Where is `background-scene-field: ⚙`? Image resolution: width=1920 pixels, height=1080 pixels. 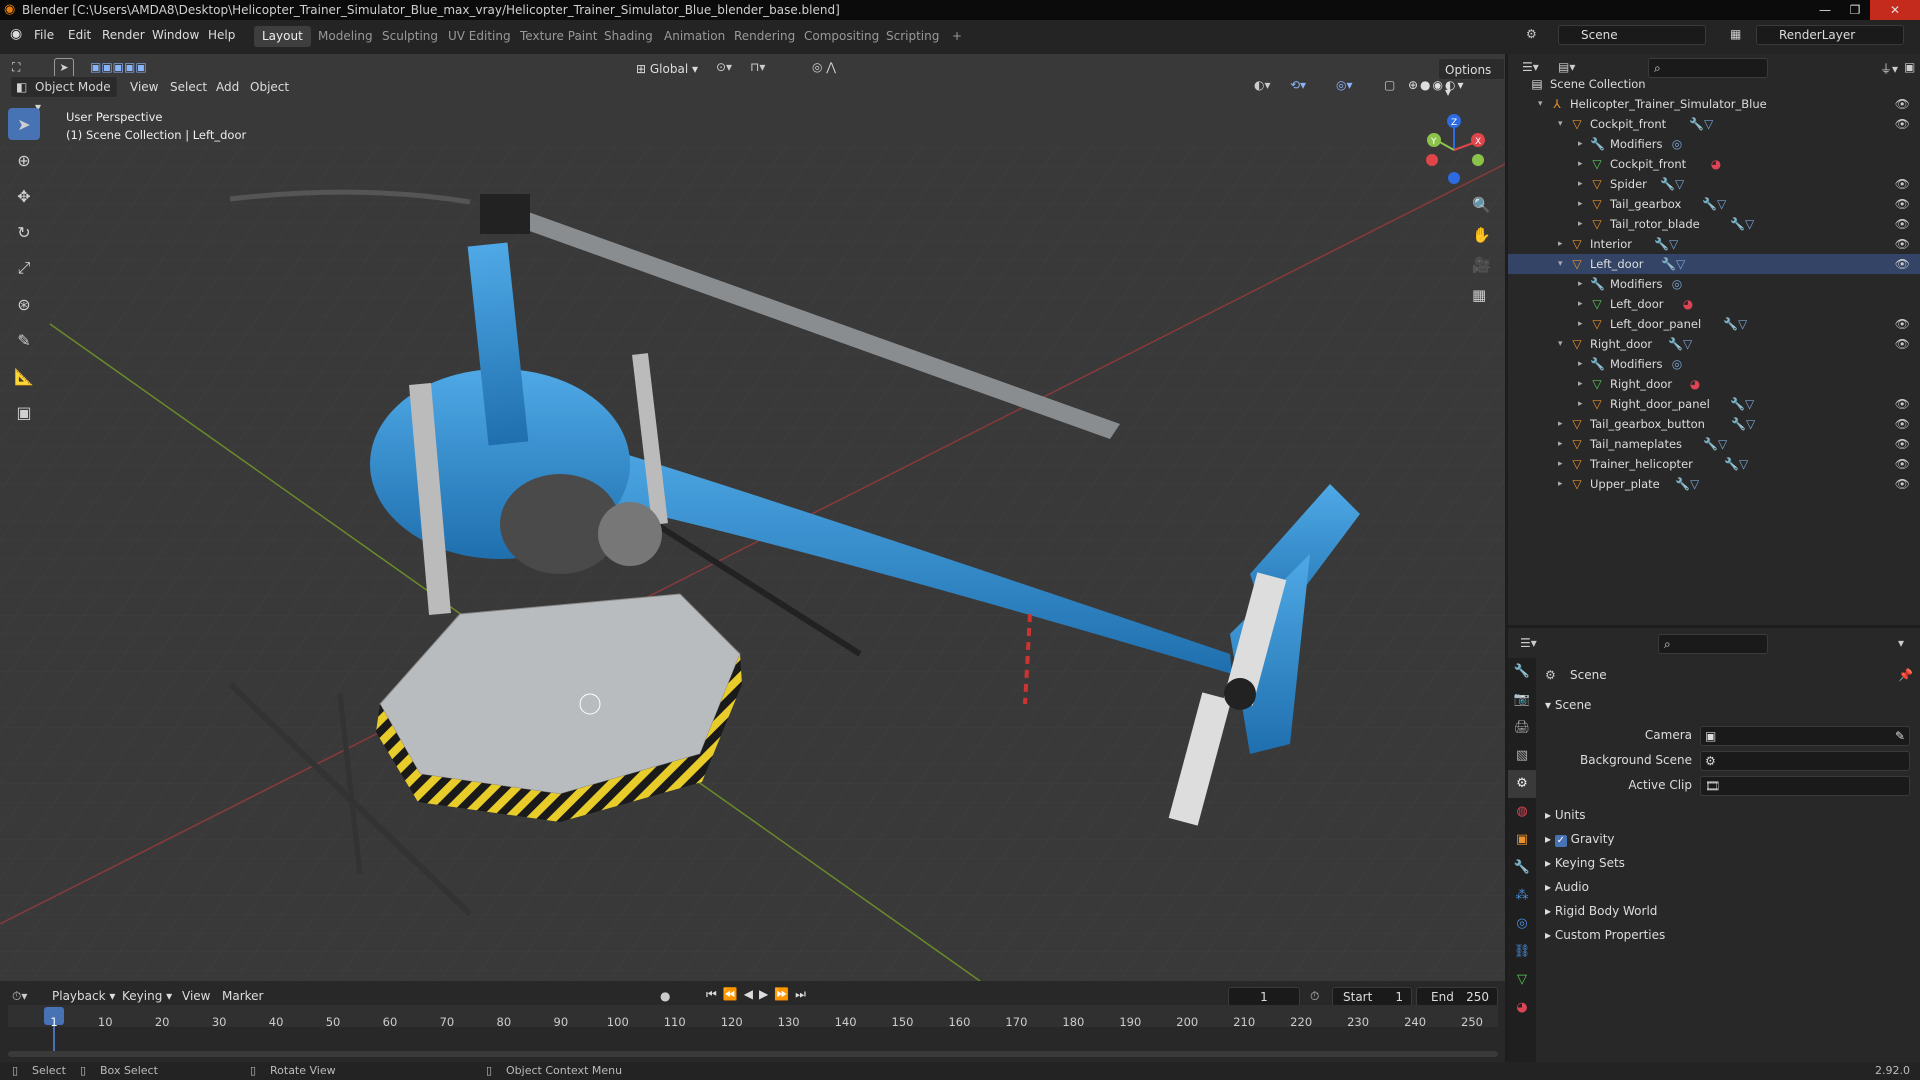 background-scene-field: ⚙ is located at coordinates (1805, 761).